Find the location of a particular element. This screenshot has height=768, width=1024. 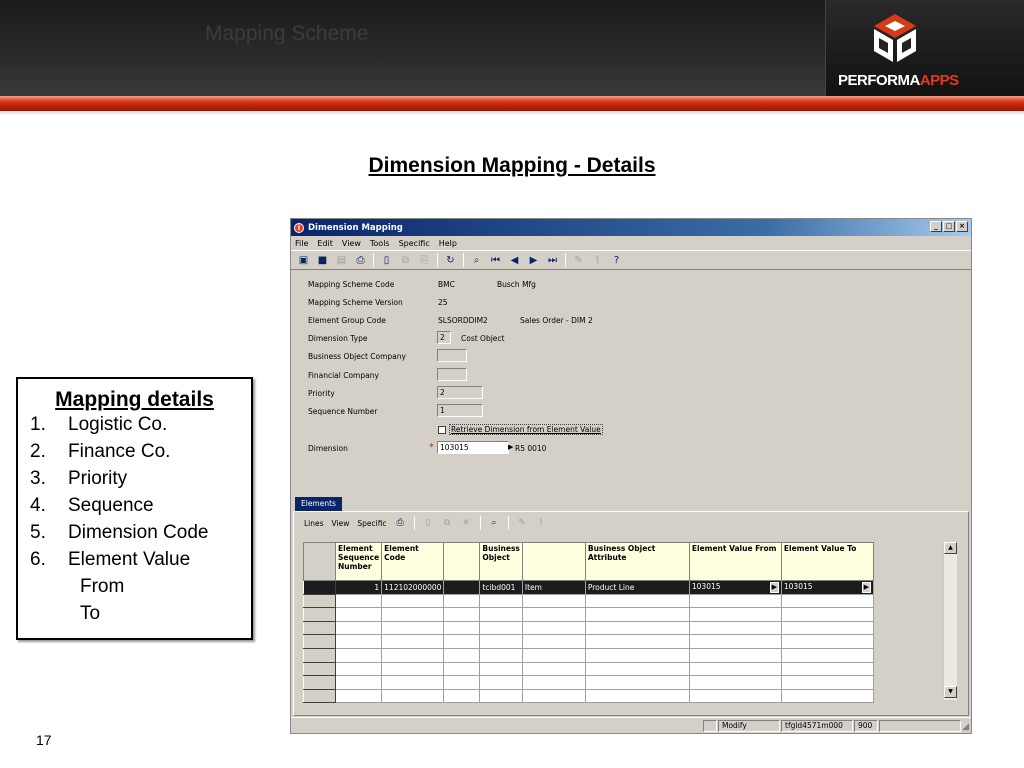

menu-help: Help is located at coordinates (448, 243).